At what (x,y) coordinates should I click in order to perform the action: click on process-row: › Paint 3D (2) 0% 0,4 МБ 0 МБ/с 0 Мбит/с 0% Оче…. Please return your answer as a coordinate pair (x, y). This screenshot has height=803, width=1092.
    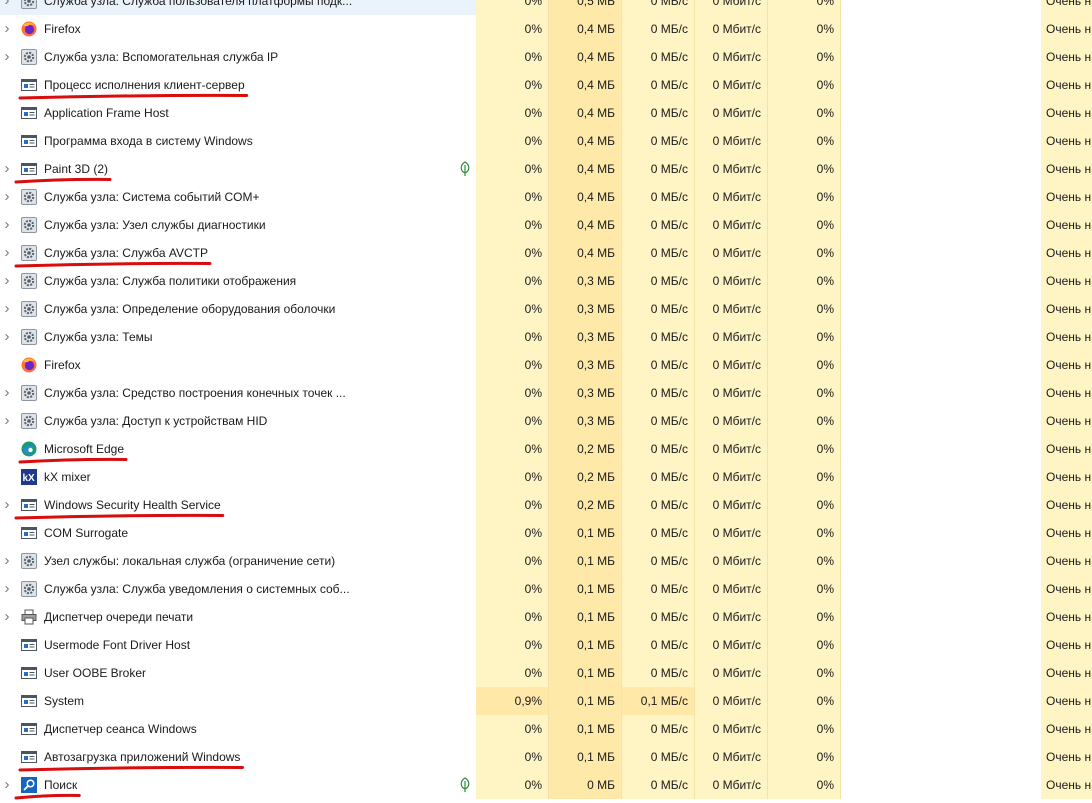
    Looking at the image, I should click on (546, 169).